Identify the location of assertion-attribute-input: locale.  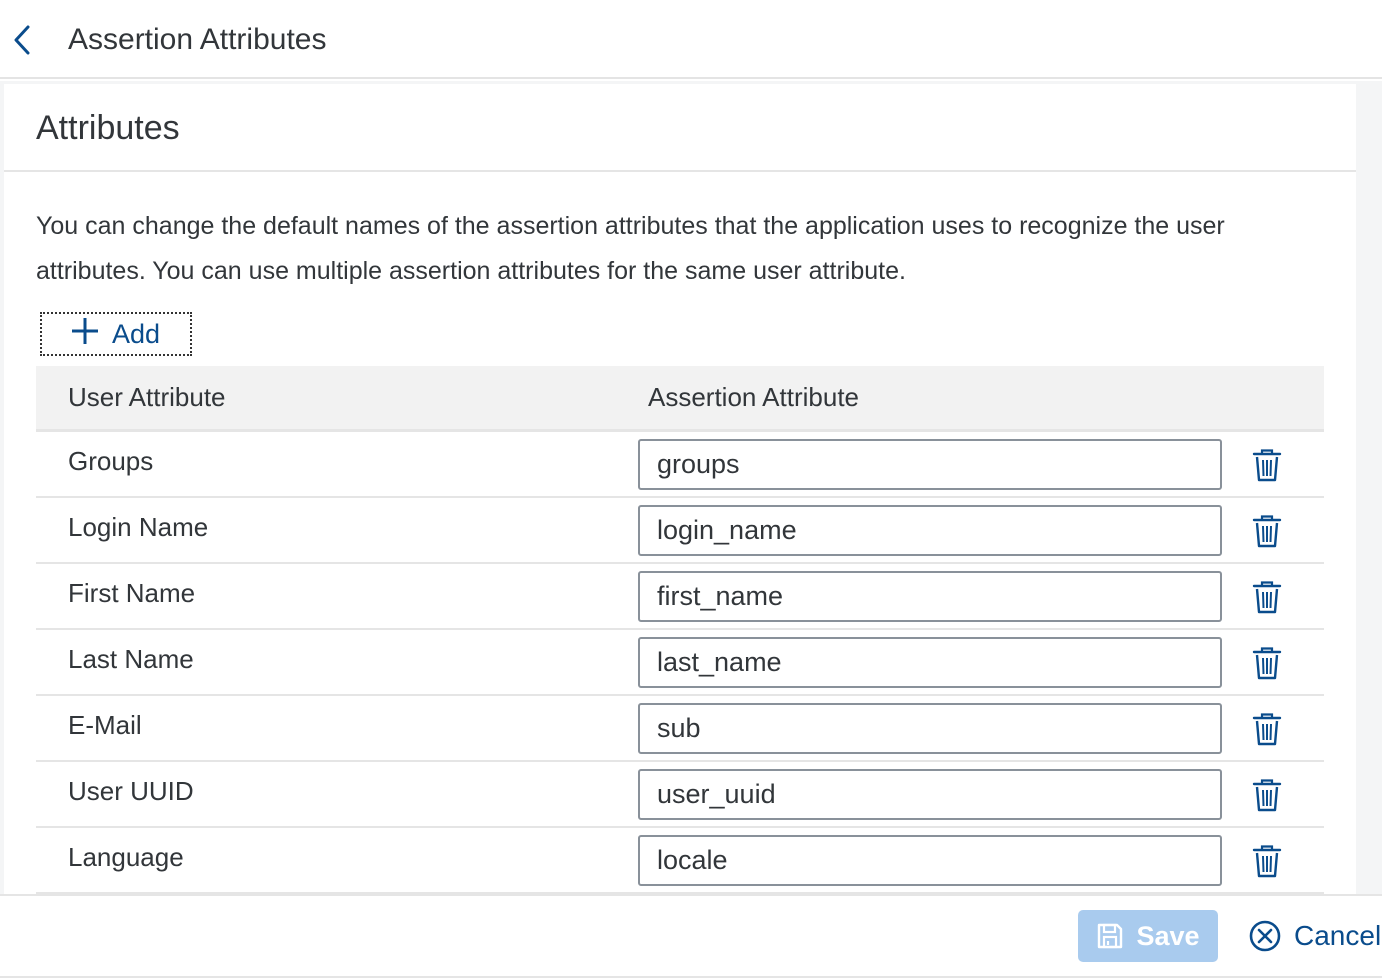
(930, 860).